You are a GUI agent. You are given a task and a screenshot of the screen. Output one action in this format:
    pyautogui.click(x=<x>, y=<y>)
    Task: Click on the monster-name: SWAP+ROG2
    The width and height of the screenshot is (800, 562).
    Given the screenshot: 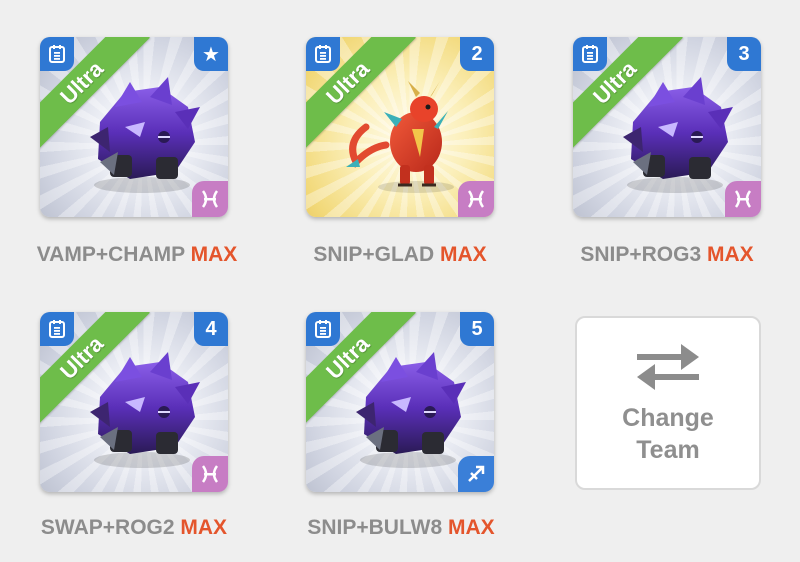 What is the action you would take?
    pyautogui.click(x=107, y=527)
    